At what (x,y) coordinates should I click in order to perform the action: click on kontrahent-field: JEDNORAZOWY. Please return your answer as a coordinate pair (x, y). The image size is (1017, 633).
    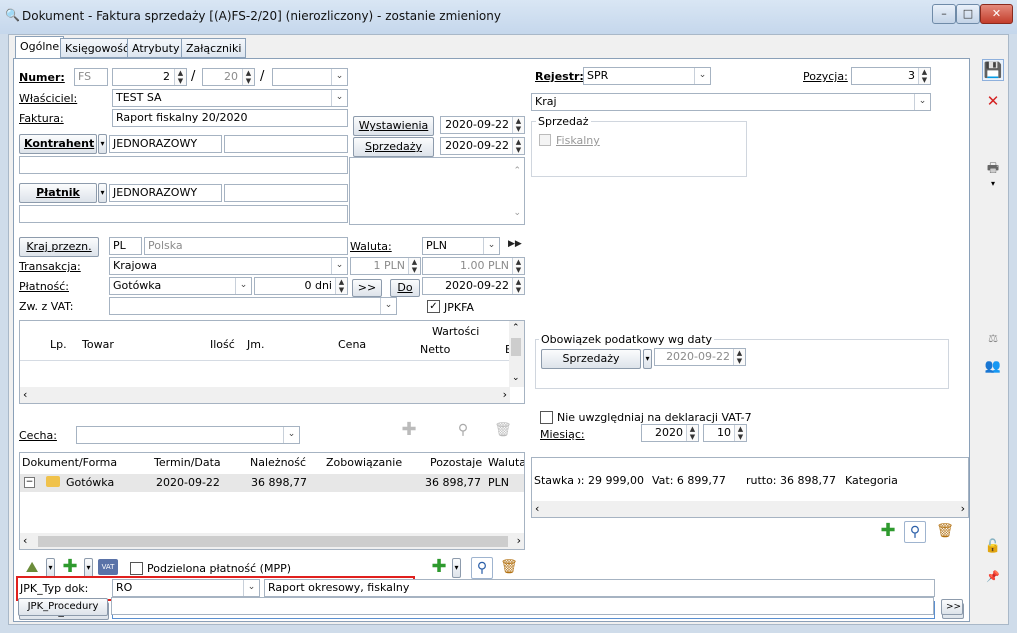
    Looking at the image, I should click on (165, 144).